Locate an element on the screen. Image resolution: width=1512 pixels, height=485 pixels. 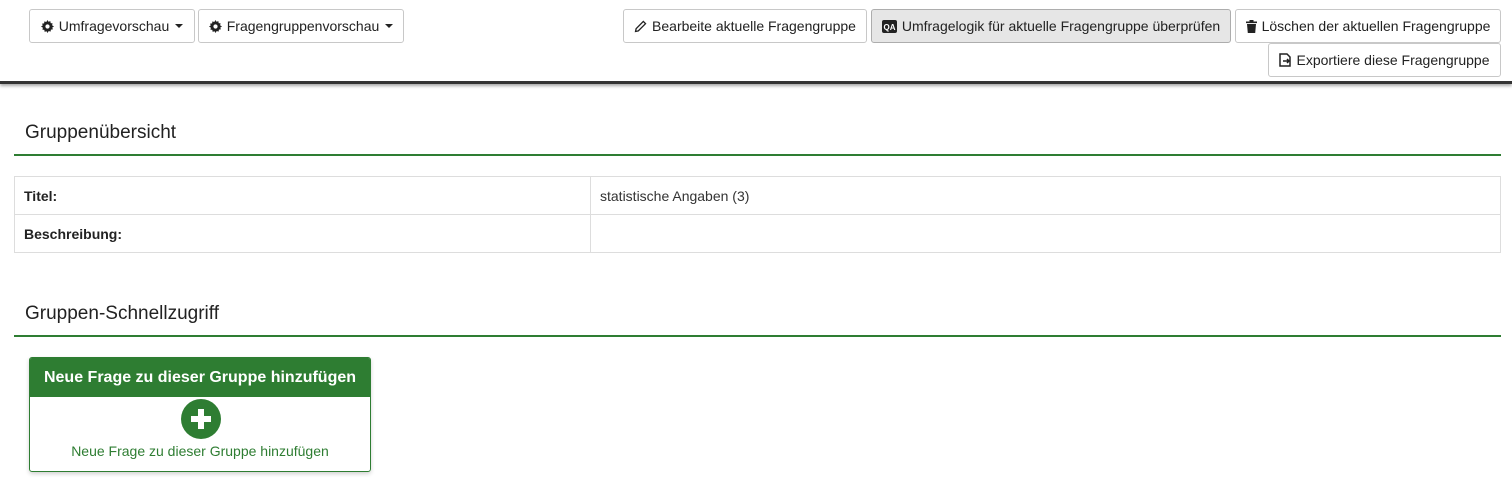
table-row: Beschreibung: is located at coordinates (757, 233).